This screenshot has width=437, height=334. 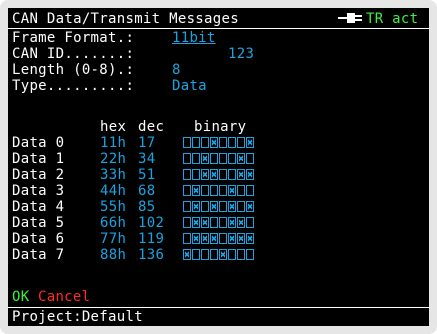 What do you see at coordinates (20, 297) in the screenshot?
I see `ok-button: OK` at bounding box center [20, 297].